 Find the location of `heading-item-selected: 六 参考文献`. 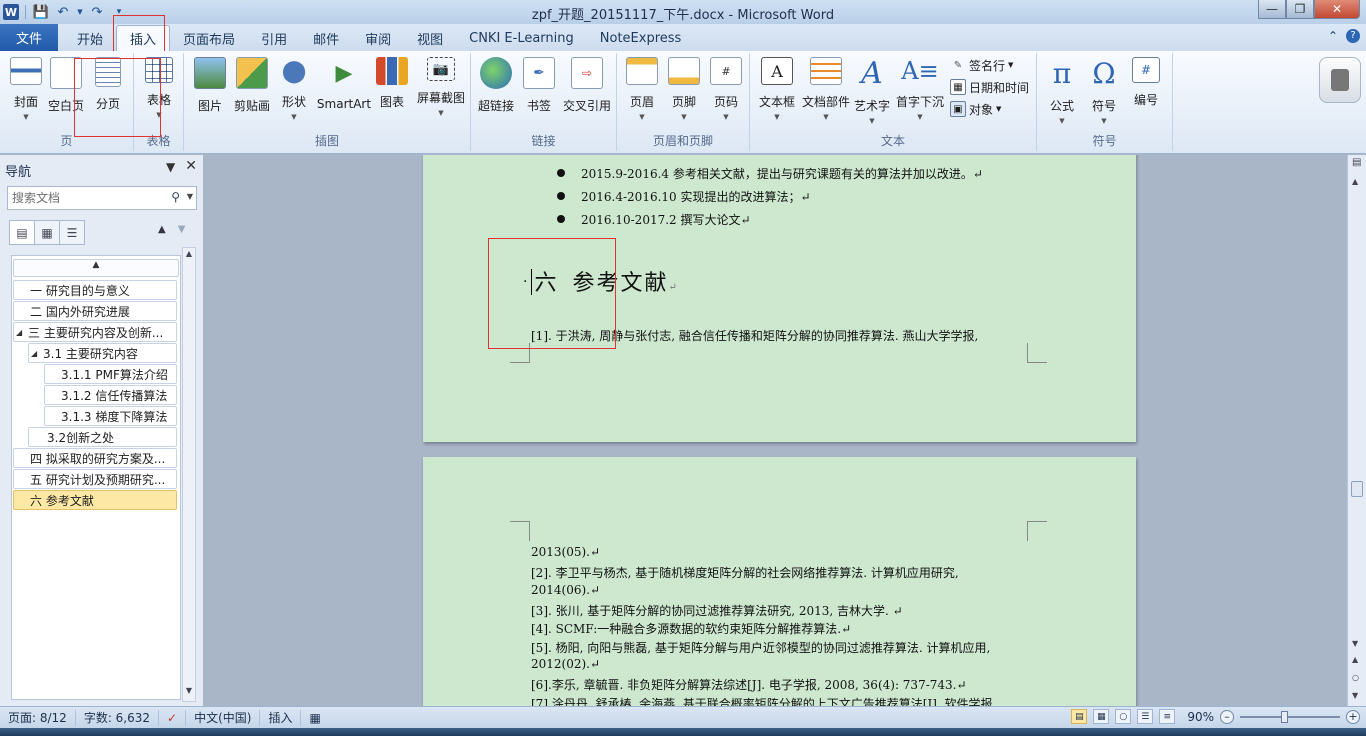

heading-item-selected: 六 参考文献 is located at coordinates (95, 500).